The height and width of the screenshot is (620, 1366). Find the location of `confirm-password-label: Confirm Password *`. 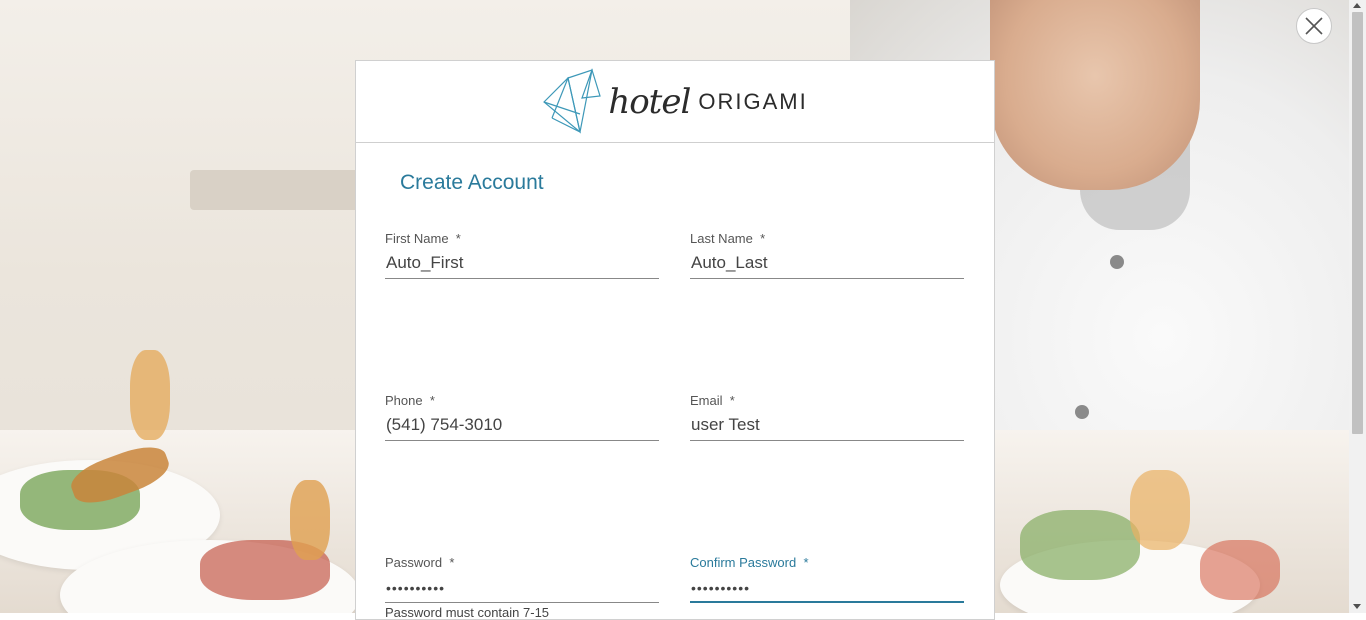

confirm-password-label: Confirm Password * is located at coordinates (749, 562).